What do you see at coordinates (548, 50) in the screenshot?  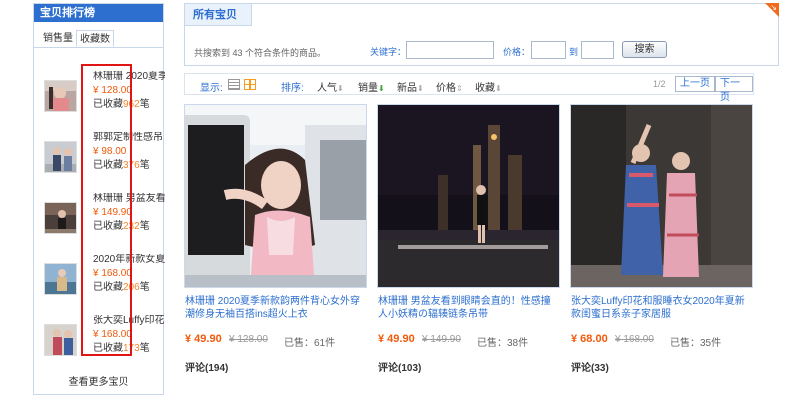 I see `price-min-input` at bounding box center [548, 50].